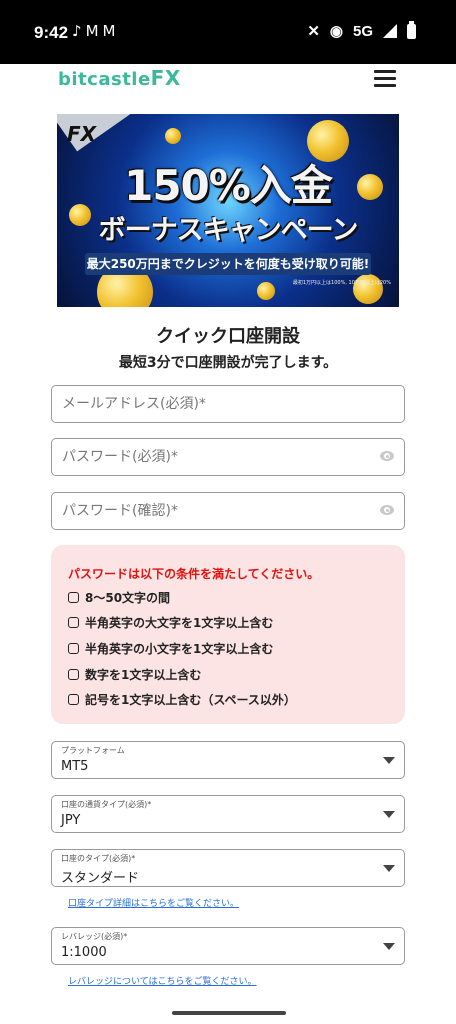 The image size is (456, 1024). Describe the element at coordinates (162, 980) in the screenshot. I see `leverage-details-link: レバレッジについてはこちらをご覧ください。` at that location.